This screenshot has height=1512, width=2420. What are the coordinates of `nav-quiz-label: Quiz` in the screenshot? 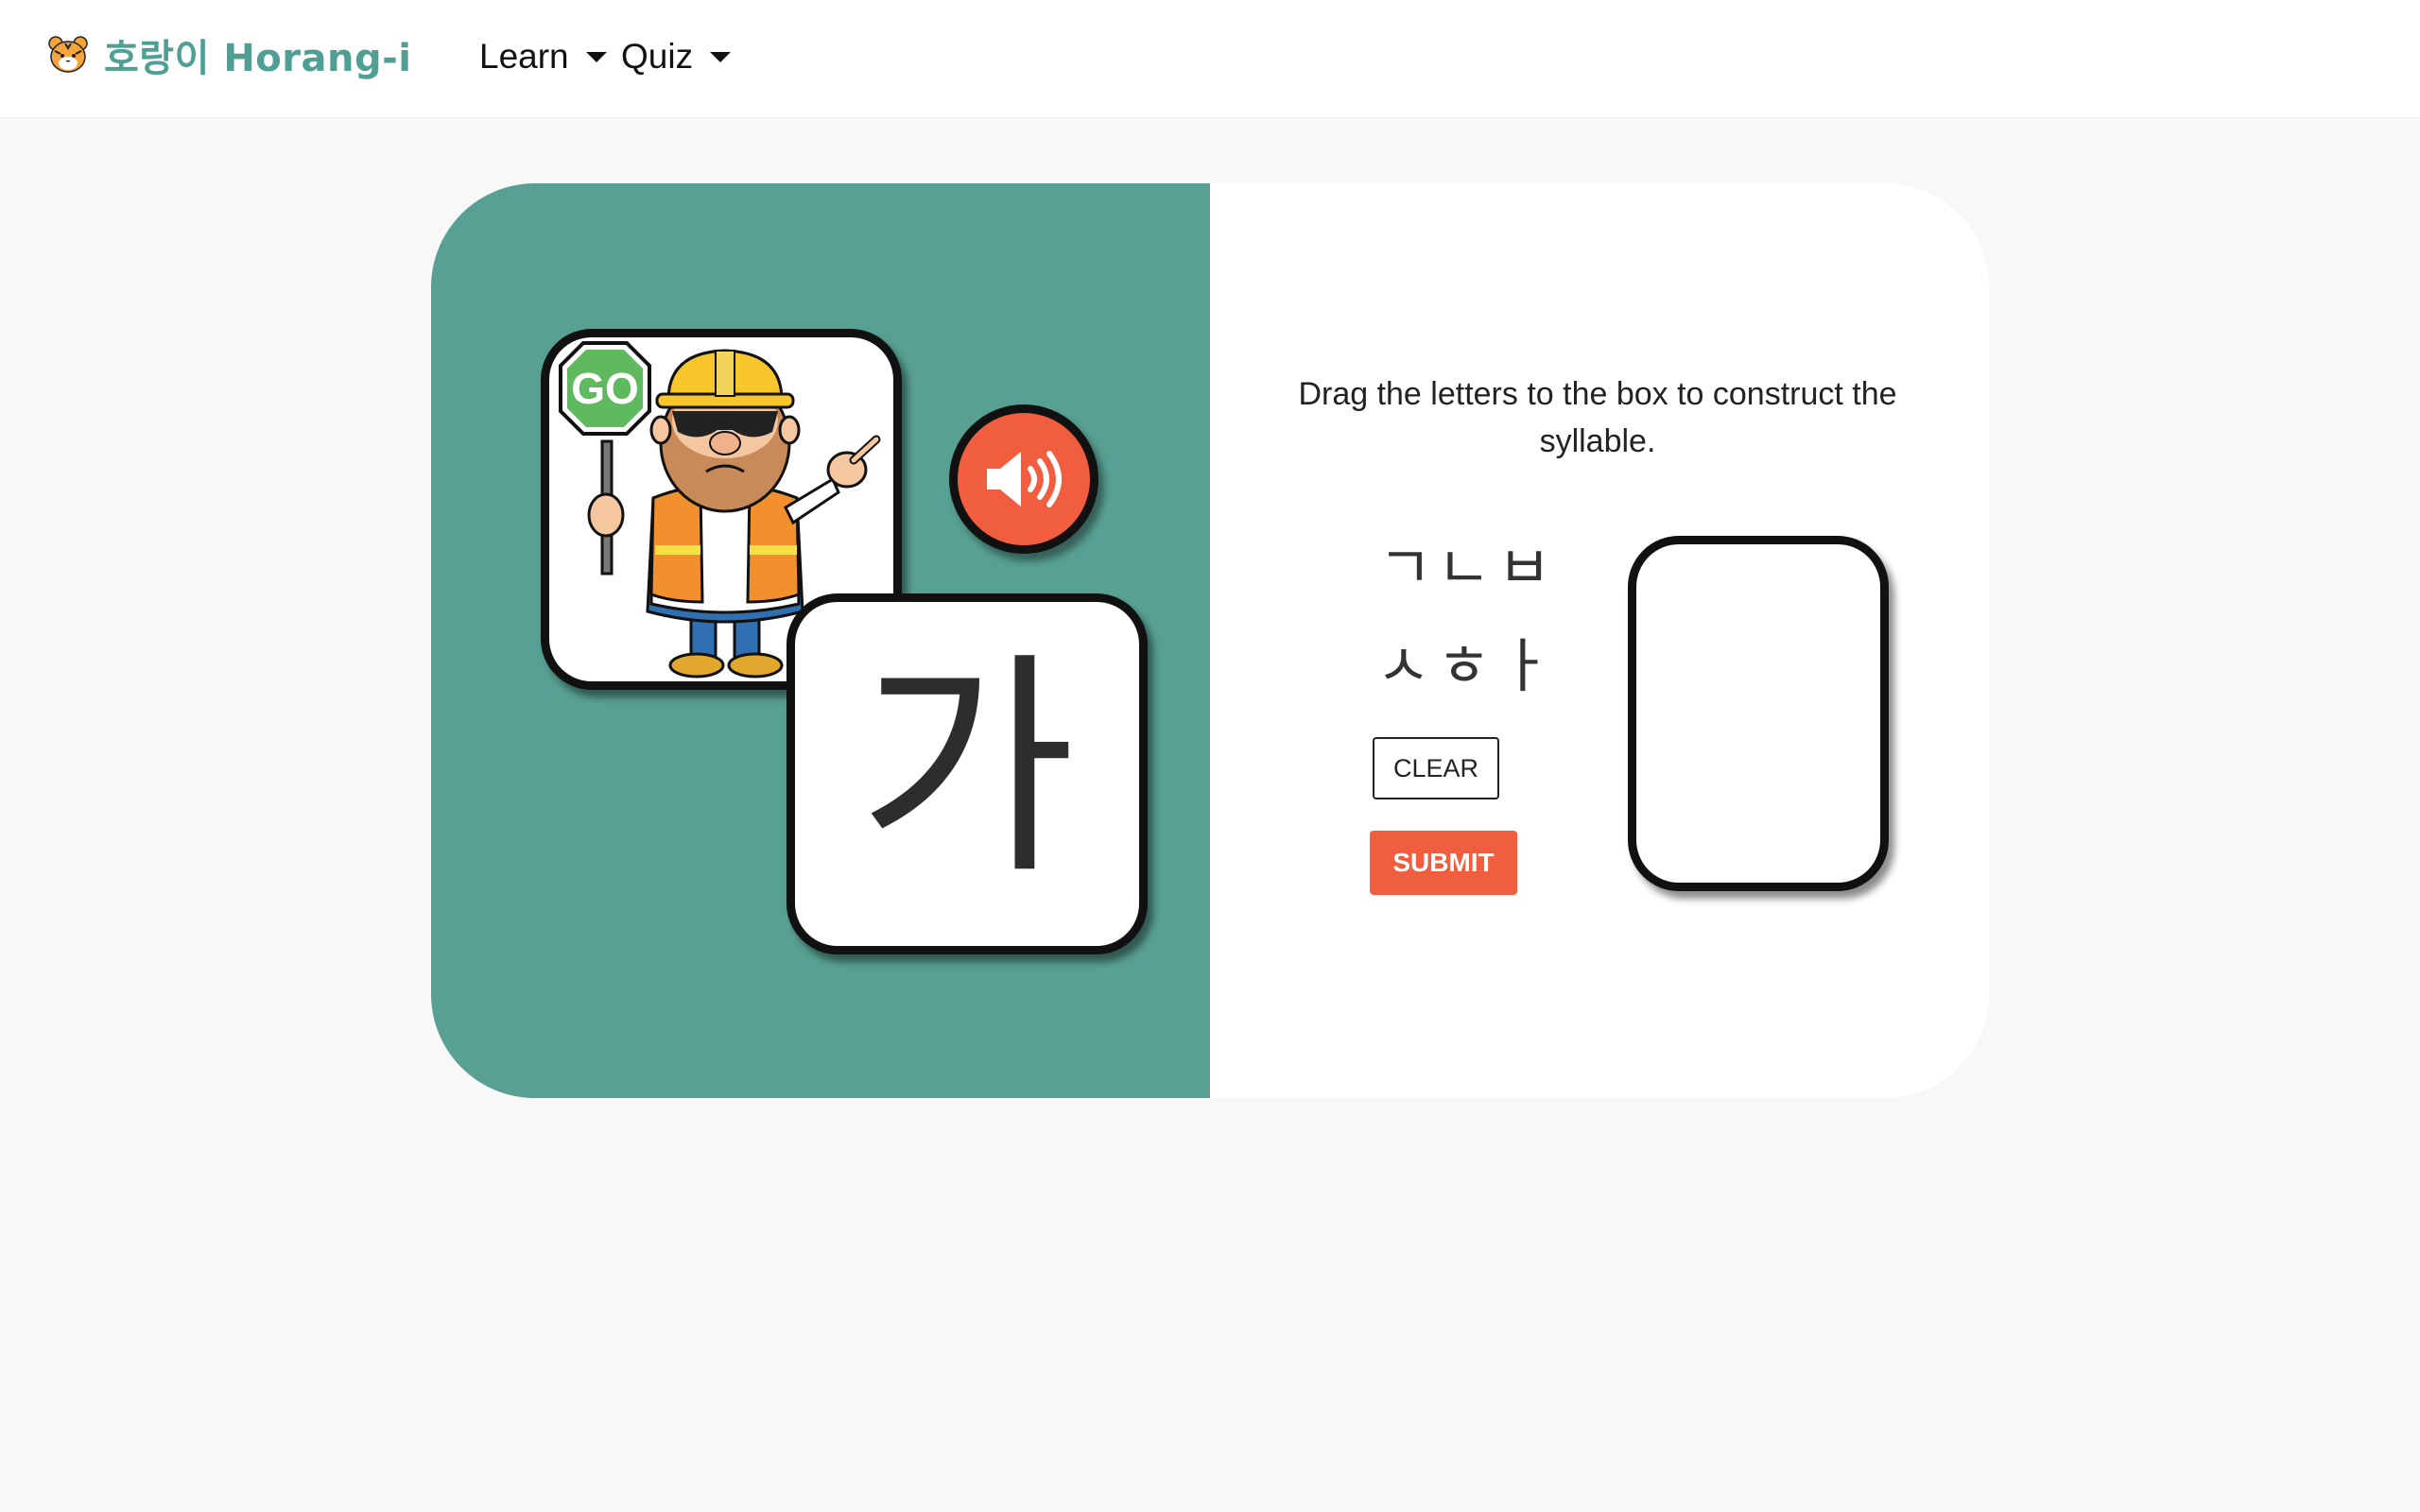 It's located at (657, 56).